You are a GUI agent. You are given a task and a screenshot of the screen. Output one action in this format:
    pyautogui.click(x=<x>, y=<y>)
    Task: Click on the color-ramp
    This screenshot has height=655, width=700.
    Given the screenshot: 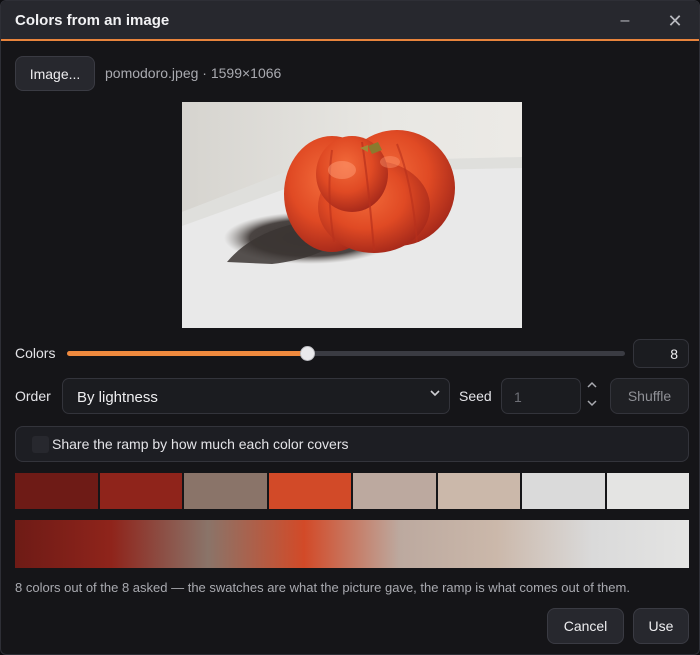 What is the action you would take?
    pyautogui.click(x=352, y=544)
    